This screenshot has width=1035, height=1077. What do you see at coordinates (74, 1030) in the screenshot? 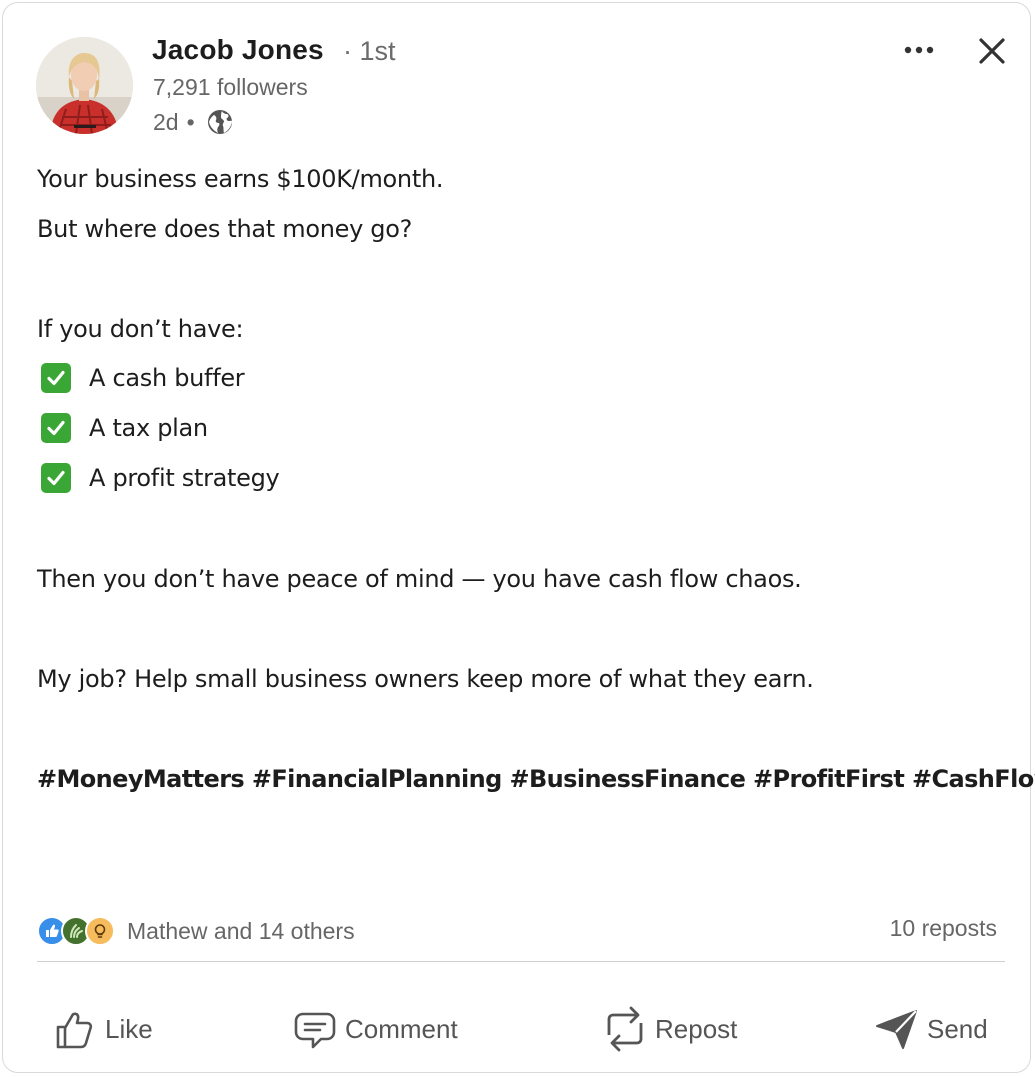
I see `thumbs-up-icon` at bounding box center [74, 1030].